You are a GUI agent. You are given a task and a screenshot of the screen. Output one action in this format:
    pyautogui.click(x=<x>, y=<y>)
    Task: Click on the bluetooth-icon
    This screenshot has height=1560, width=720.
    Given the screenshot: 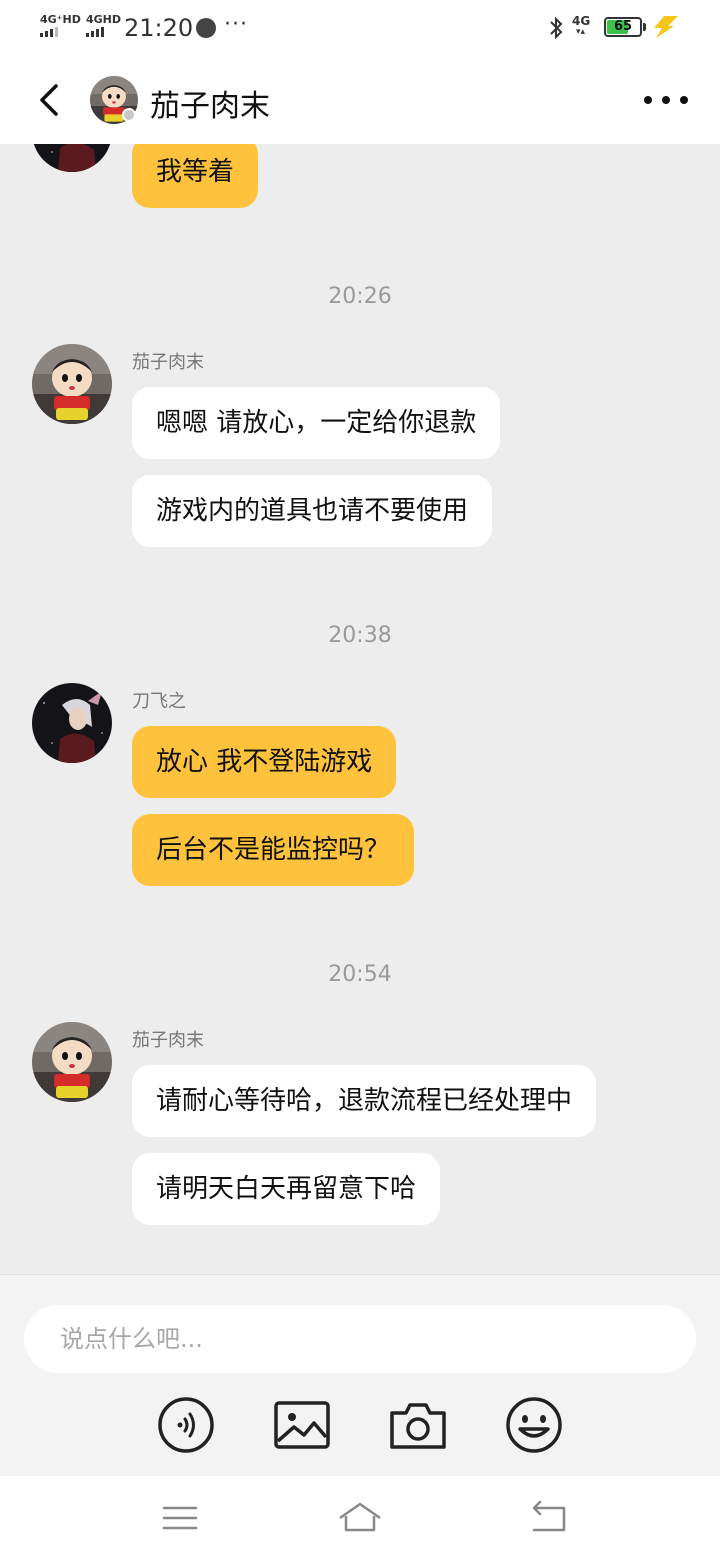 What is the action you would take?
    pyautogui.click(x=556, y=28)
    